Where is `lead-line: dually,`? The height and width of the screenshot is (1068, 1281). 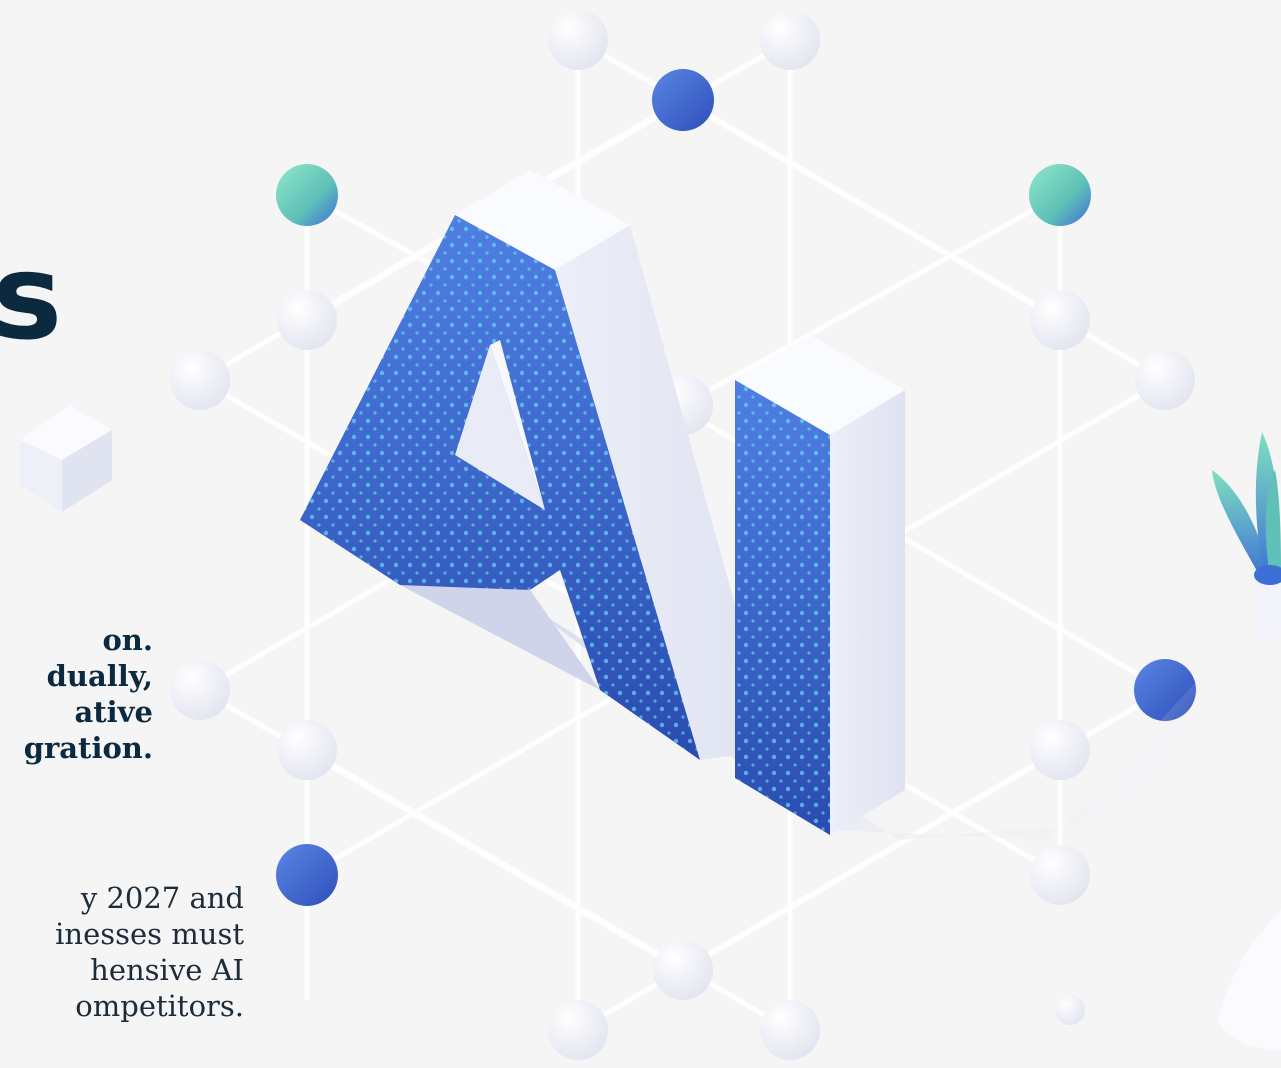 lead-line: dually, is located at coordinates (99, 676).